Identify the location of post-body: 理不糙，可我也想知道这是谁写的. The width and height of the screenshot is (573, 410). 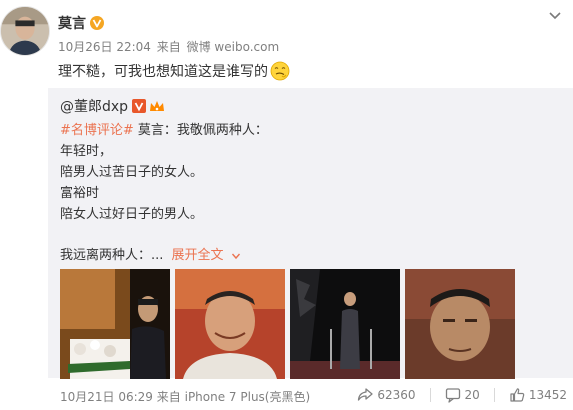
(163, 72).